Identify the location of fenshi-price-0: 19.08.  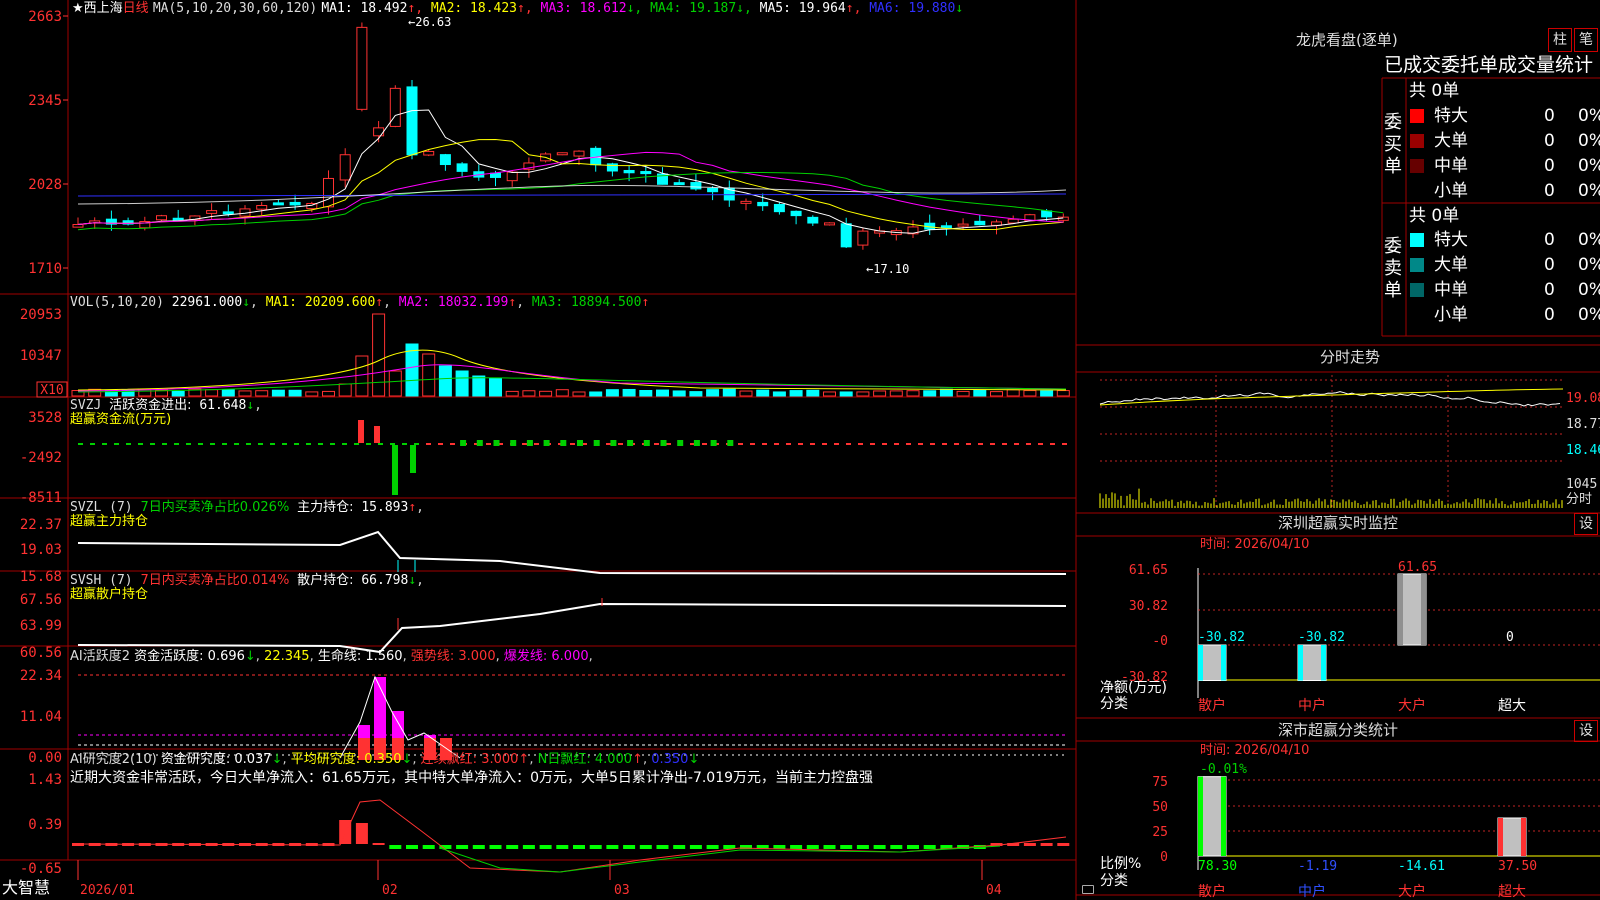
(1583, 398).